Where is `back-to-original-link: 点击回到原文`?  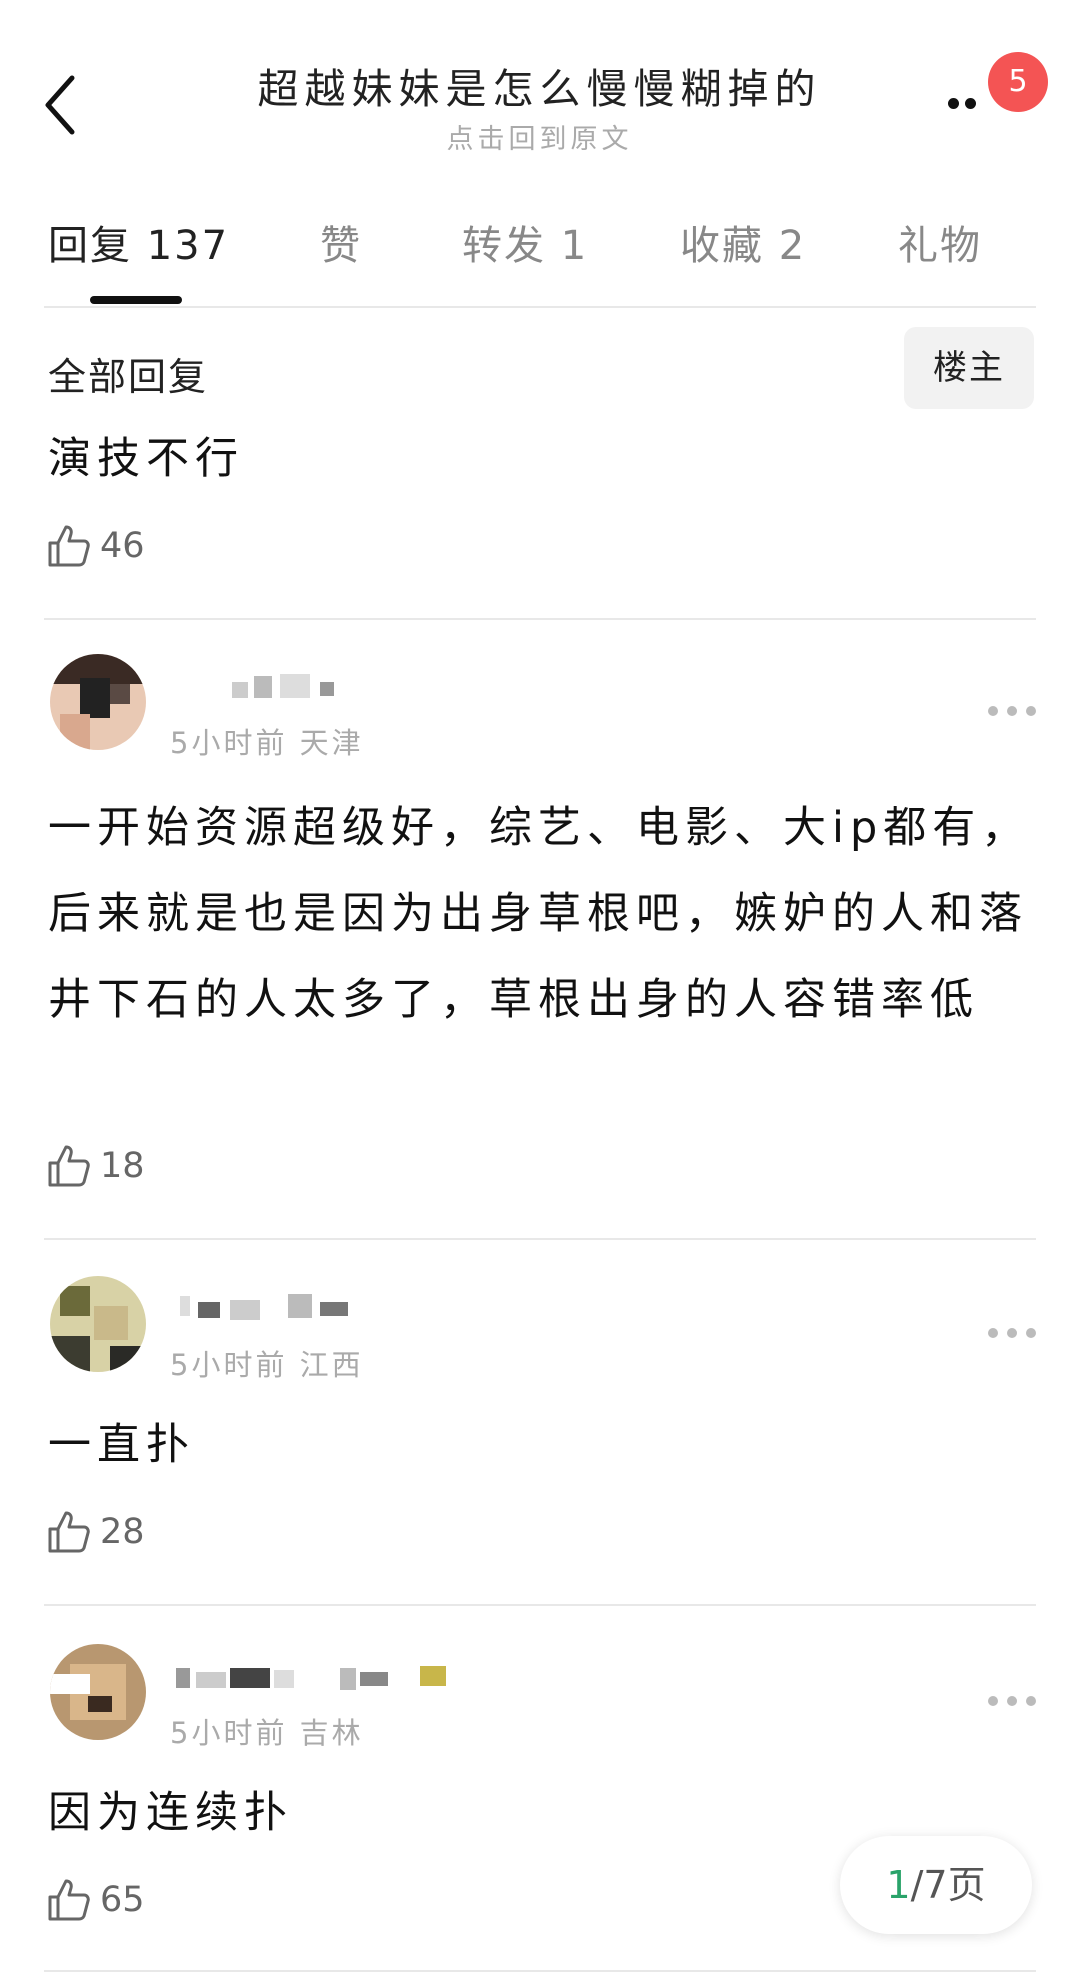
back-to-original-link: 点击回到原文 is located at coordinates (539, 136).